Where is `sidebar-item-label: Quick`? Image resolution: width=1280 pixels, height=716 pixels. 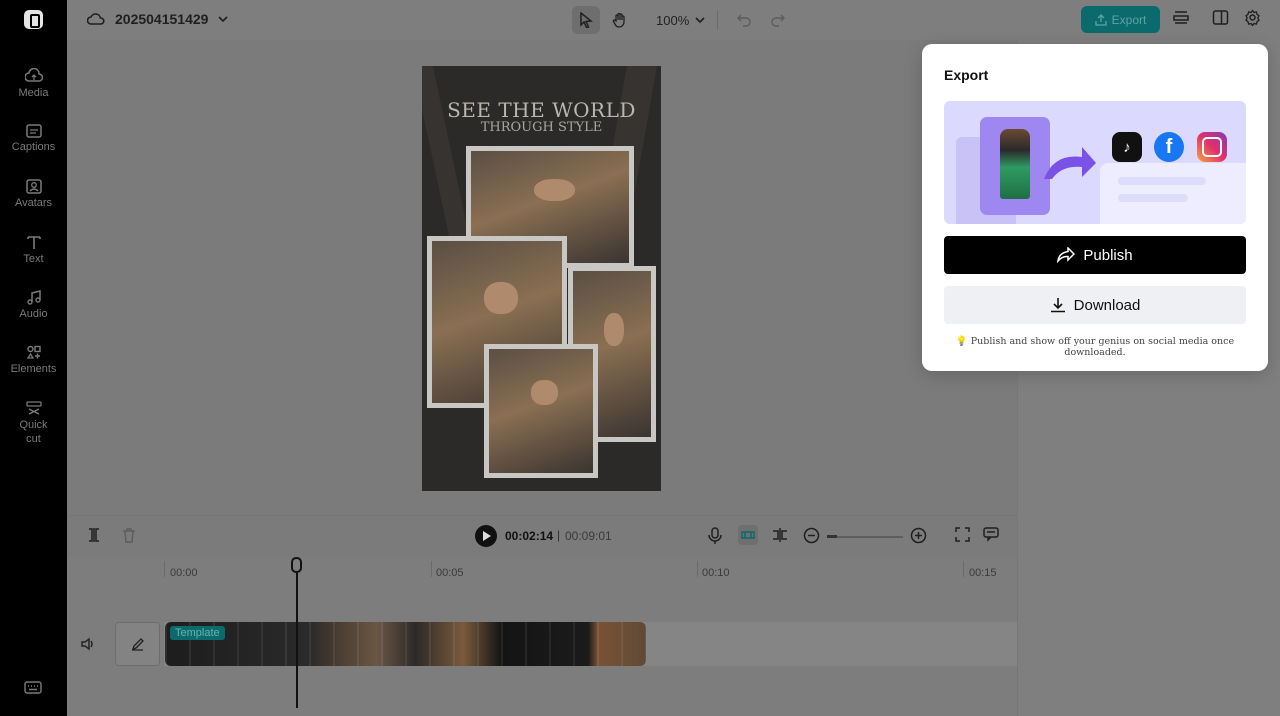 sidebar-item-label: Quick is located at coordinates (33, 425).